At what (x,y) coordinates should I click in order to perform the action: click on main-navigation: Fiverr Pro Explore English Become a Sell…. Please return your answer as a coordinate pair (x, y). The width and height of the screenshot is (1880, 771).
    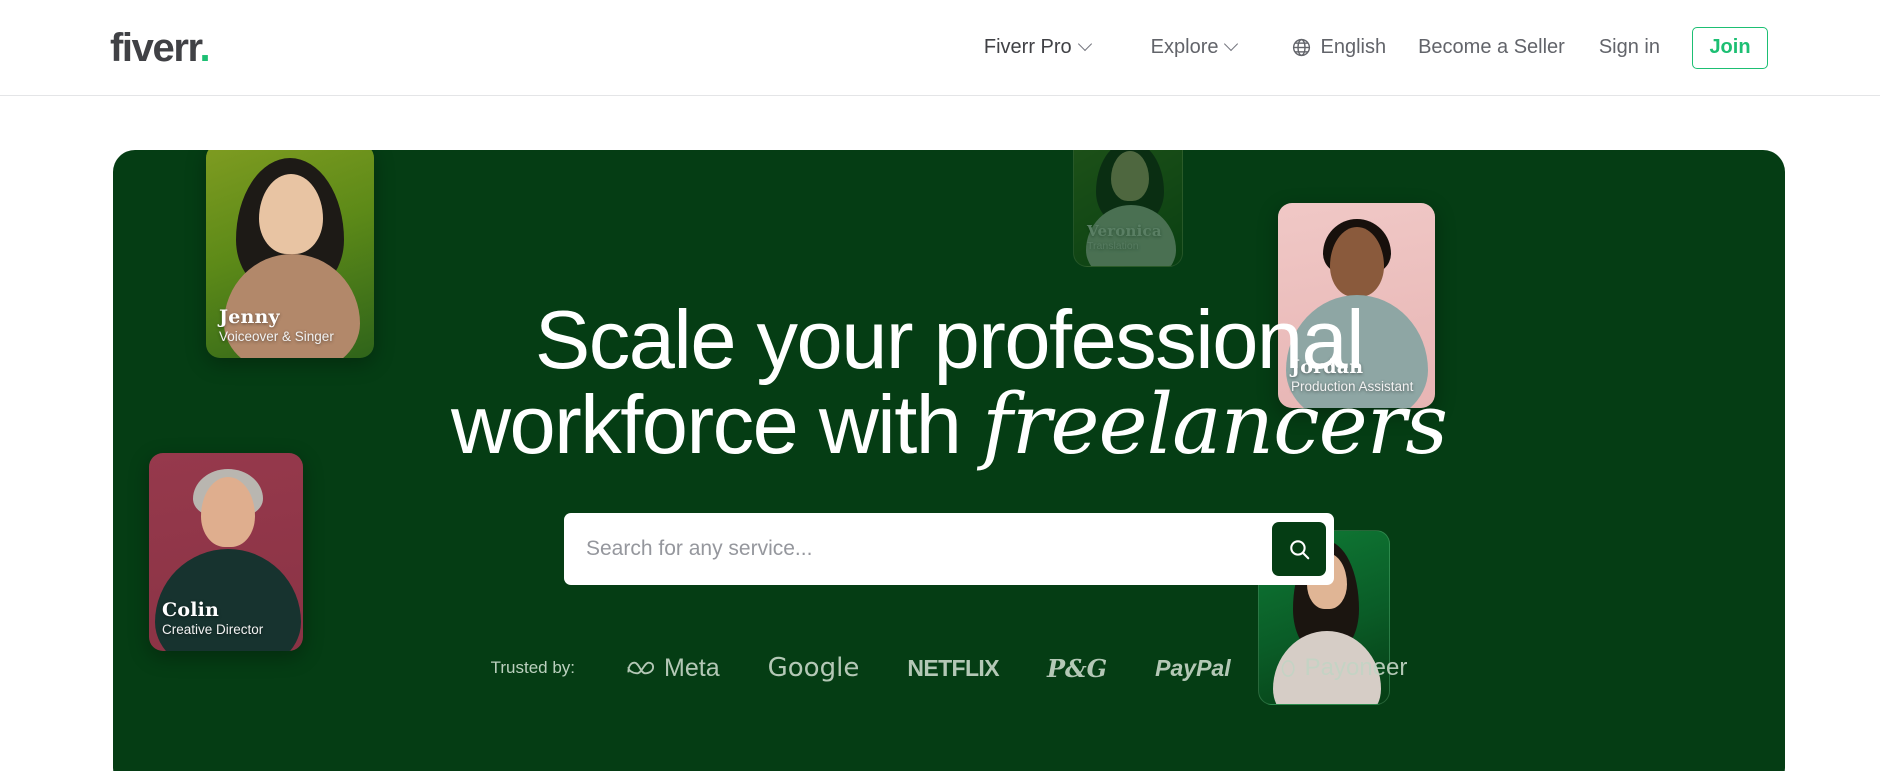
    Looking at the image, I should click on (1376, 47).